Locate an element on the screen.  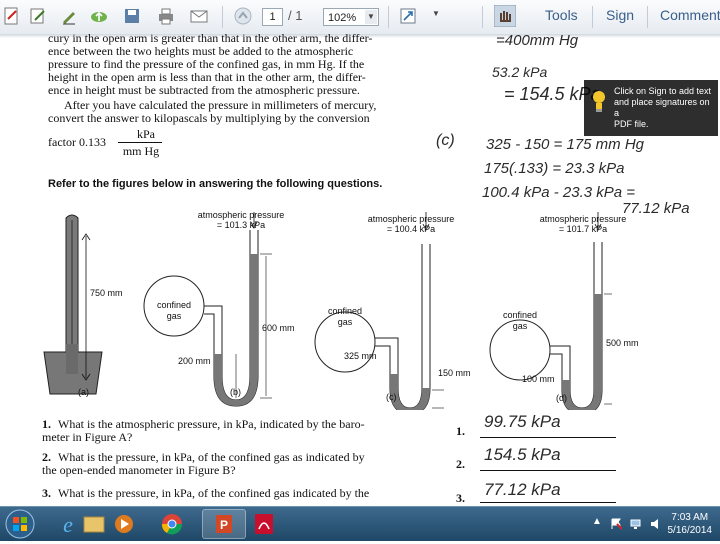
taskbar-adobe-reader is located at coordinates (264, 524).